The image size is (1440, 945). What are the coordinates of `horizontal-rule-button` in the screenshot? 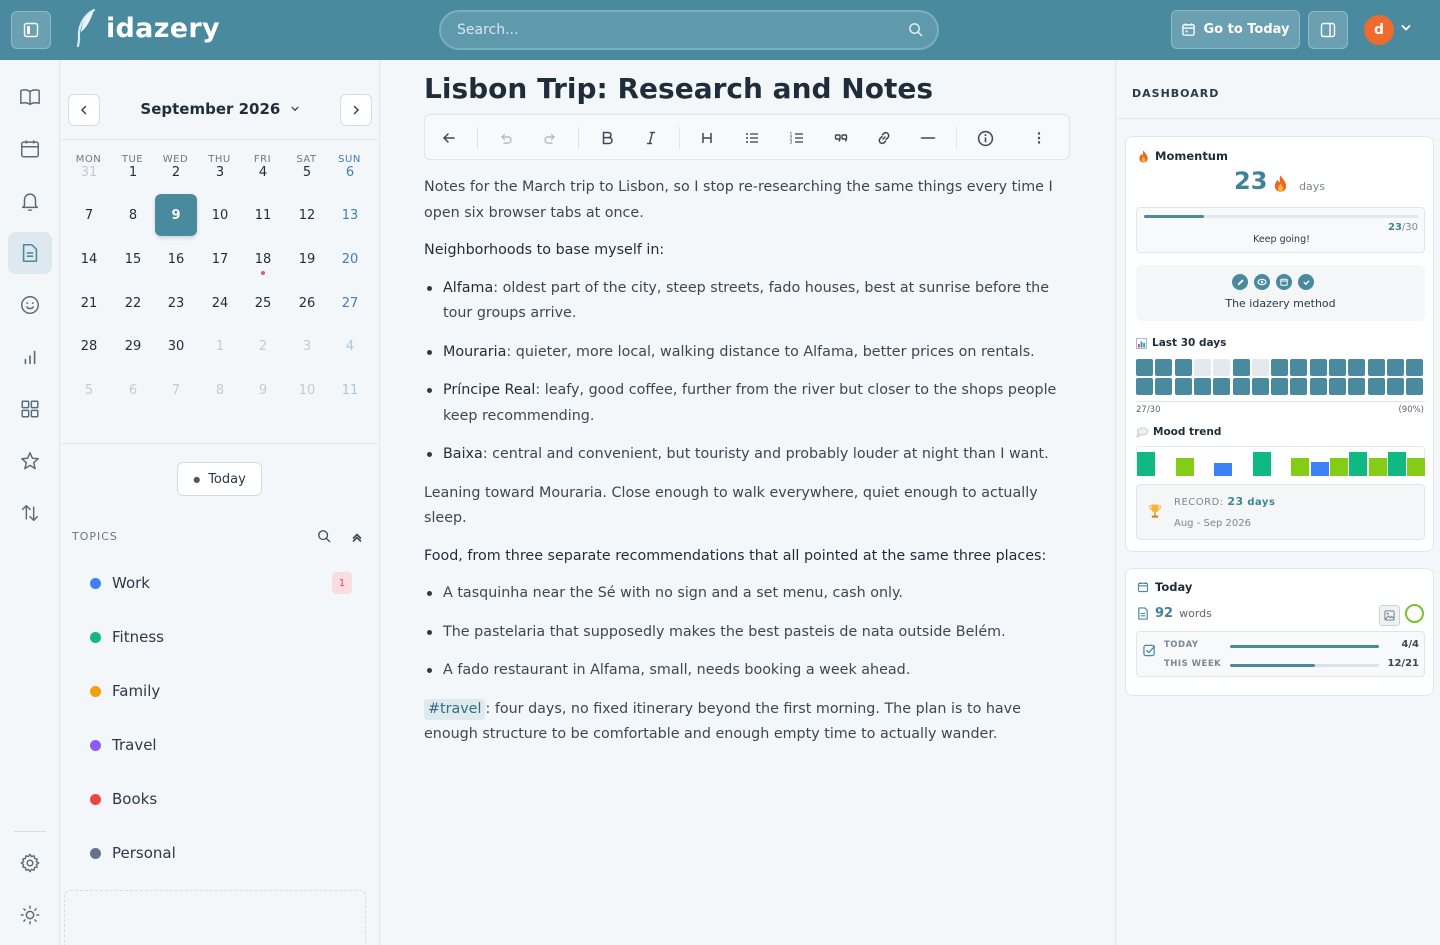 It's located at (928, 138).